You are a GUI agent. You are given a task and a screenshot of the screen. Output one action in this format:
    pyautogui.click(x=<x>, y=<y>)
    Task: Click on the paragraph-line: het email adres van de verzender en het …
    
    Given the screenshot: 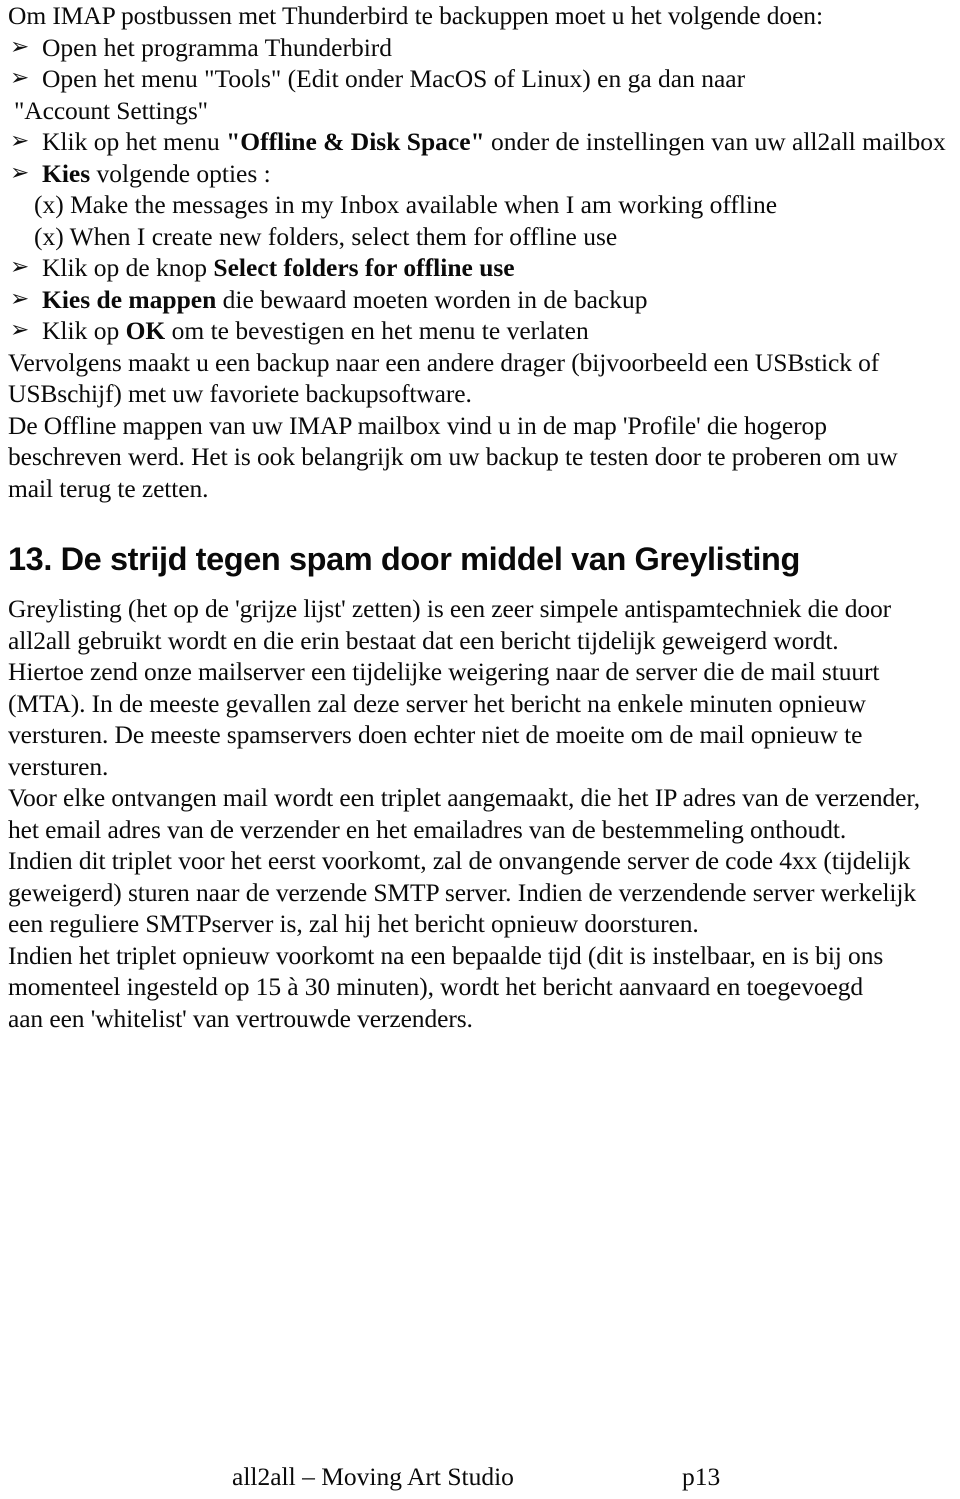 What is the action you would take?
    pyautogui.click(x=427, y=829)
    